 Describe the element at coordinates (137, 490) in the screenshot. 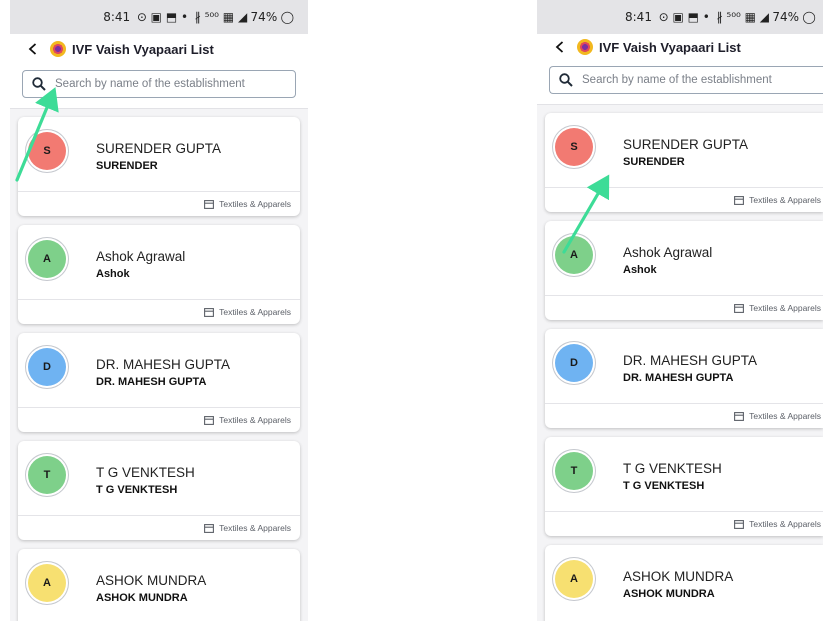

I see `owner-name: T G VENKTESH` at that location.